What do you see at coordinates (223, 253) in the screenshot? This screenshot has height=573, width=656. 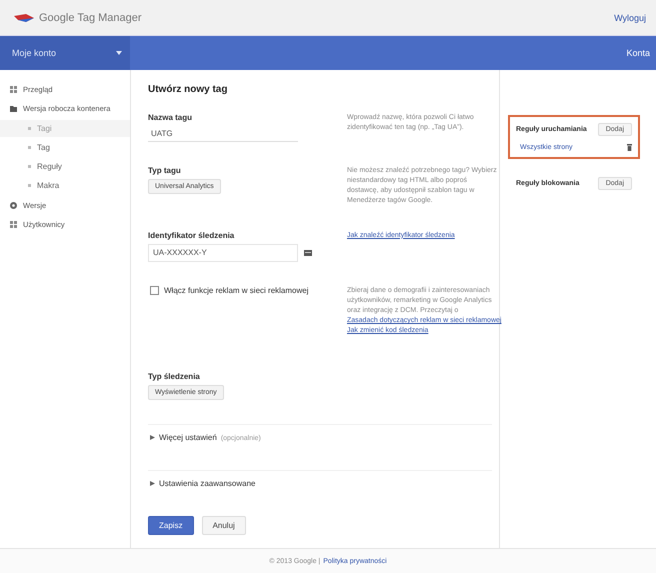 I see `input-field: UA-XXXXXX-Y` at bounding box center [223, 253].